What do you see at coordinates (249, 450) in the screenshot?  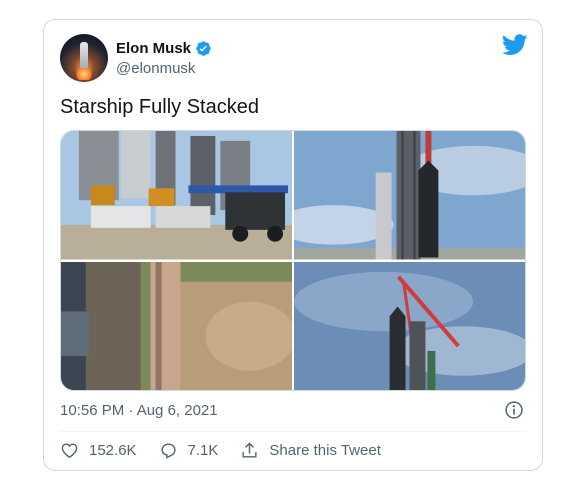 I see `share-icon` at bounding box center [249, 450].